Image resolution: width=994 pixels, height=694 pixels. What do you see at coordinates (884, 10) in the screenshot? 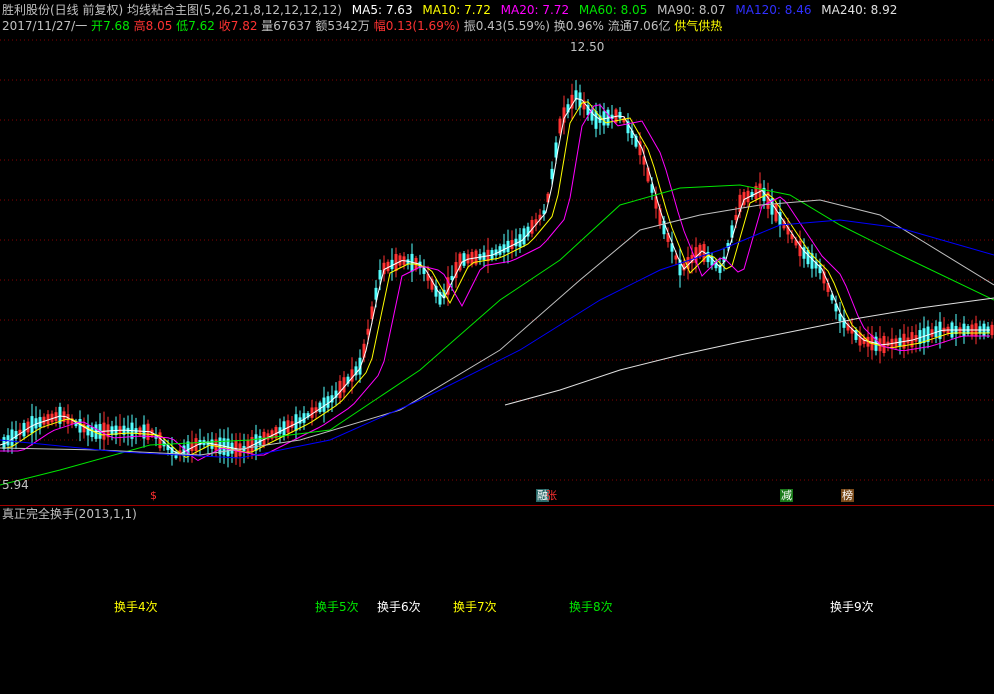
I see `ma240-value: 8.92` at bounding box center [884, 10].